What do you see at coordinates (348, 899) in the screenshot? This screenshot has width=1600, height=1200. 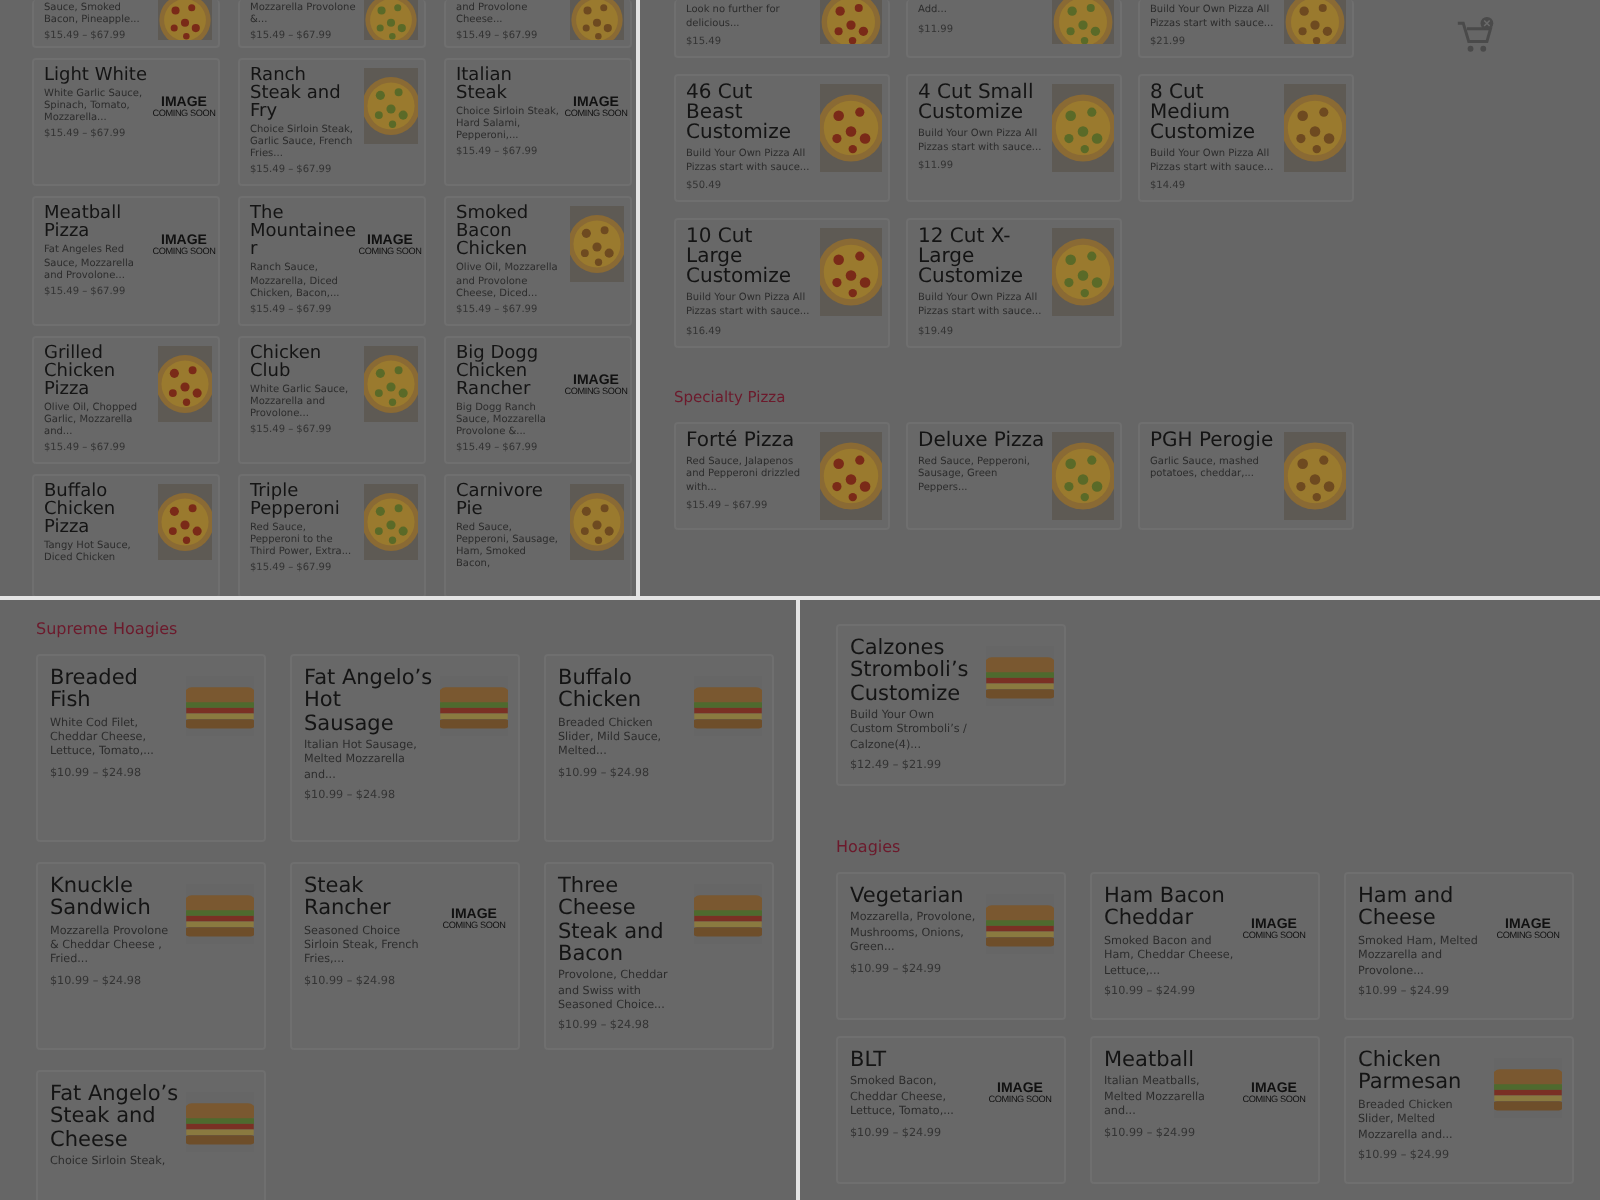 I see `item-name: Steak Rancher` at bounding box center [348, 899].